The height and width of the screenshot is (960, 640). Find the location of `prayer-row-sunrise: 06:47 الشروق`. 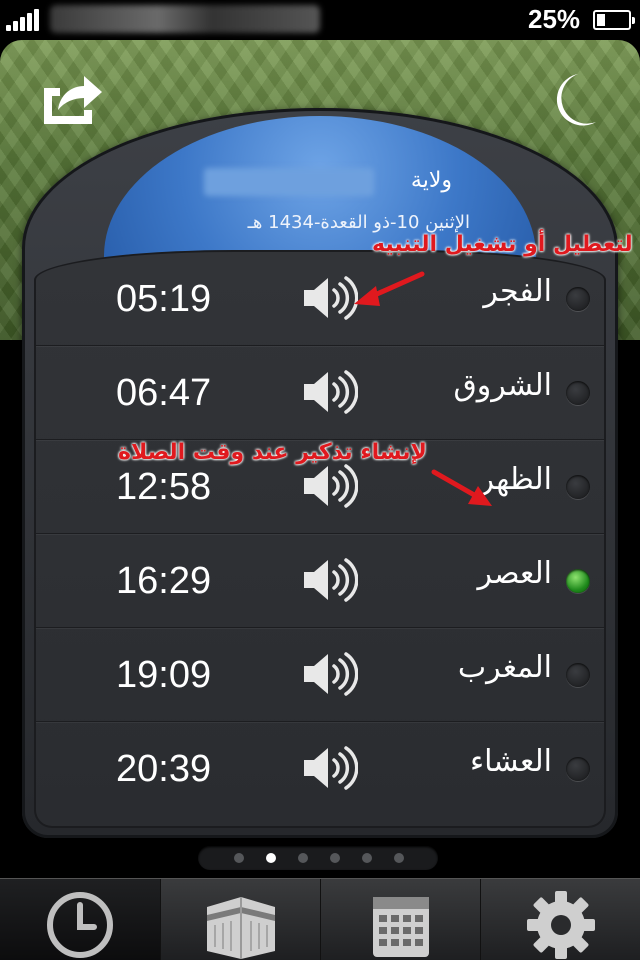

prayer-row-sunrise: 06:47 الشروق is located at coordinates (320, 393).